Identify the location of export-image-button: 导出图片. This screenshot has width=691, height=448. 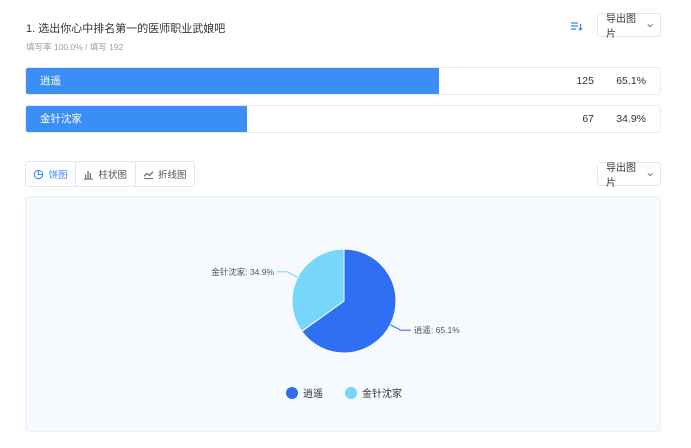
(629, 26).